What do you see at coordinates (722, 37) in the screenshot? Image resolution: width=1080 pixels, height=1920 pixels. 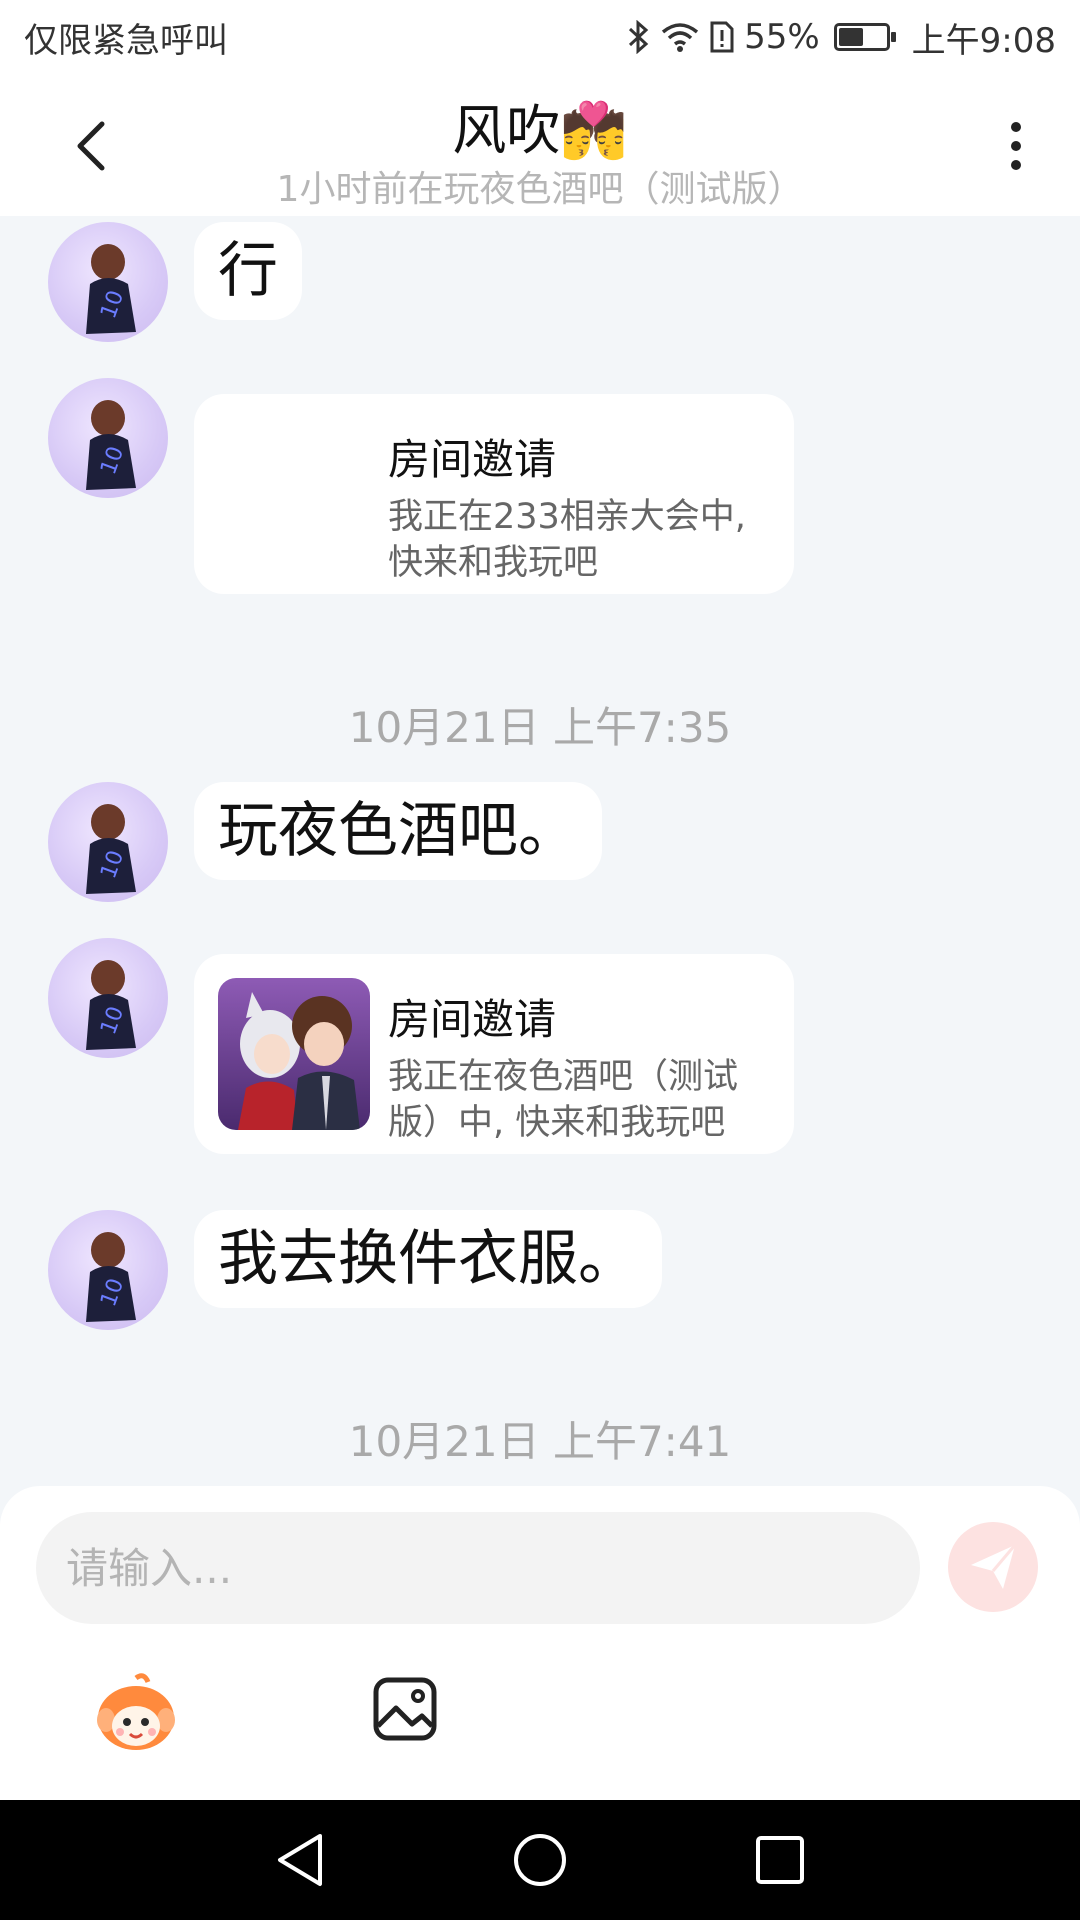 I see `sim-alert-icon` at bounding box center [722, 37].